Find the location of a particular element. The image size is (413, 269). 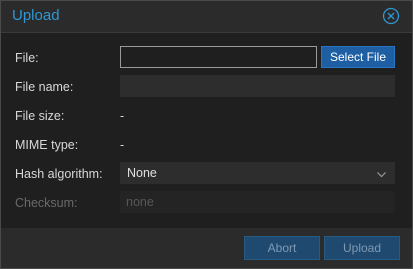

abort-button: Abort is located at coordinates (282, 248).